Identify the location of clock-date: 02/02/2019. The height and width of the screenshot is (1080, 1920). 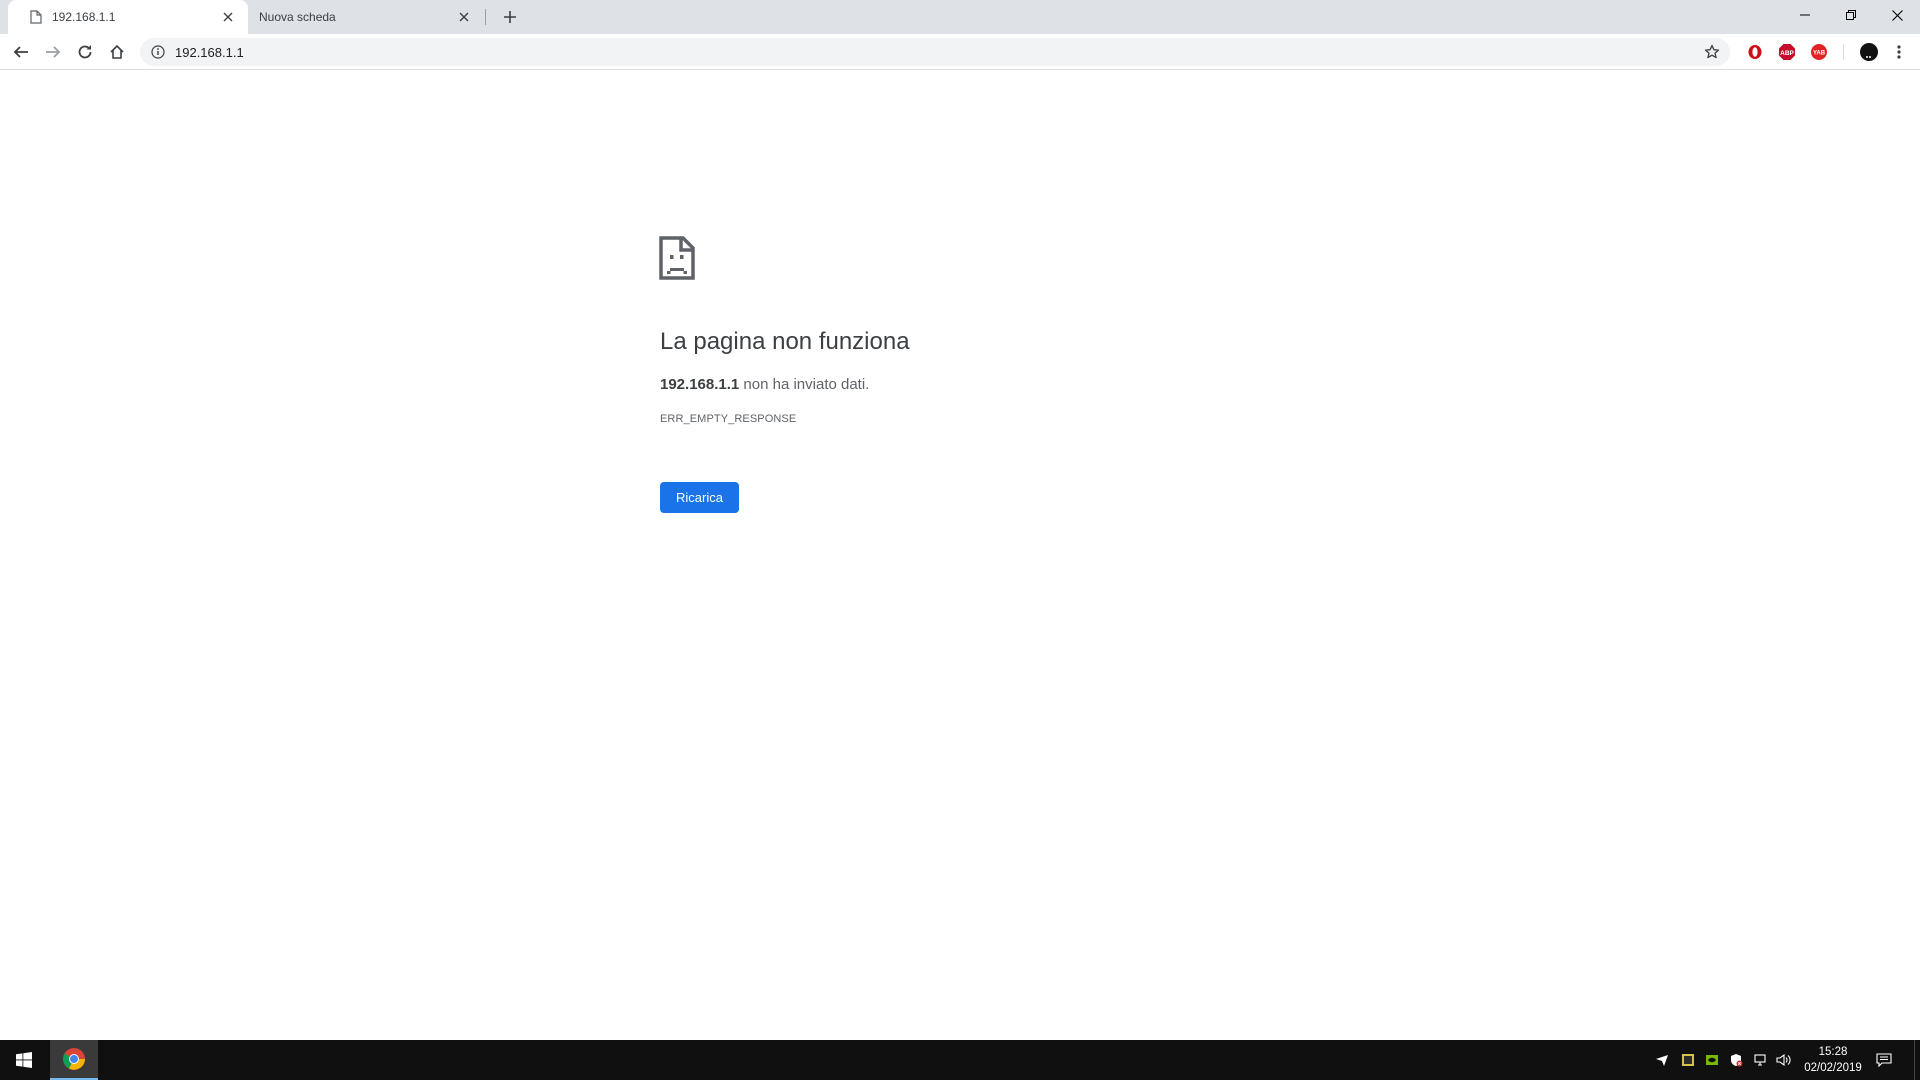
(1833, 1068).